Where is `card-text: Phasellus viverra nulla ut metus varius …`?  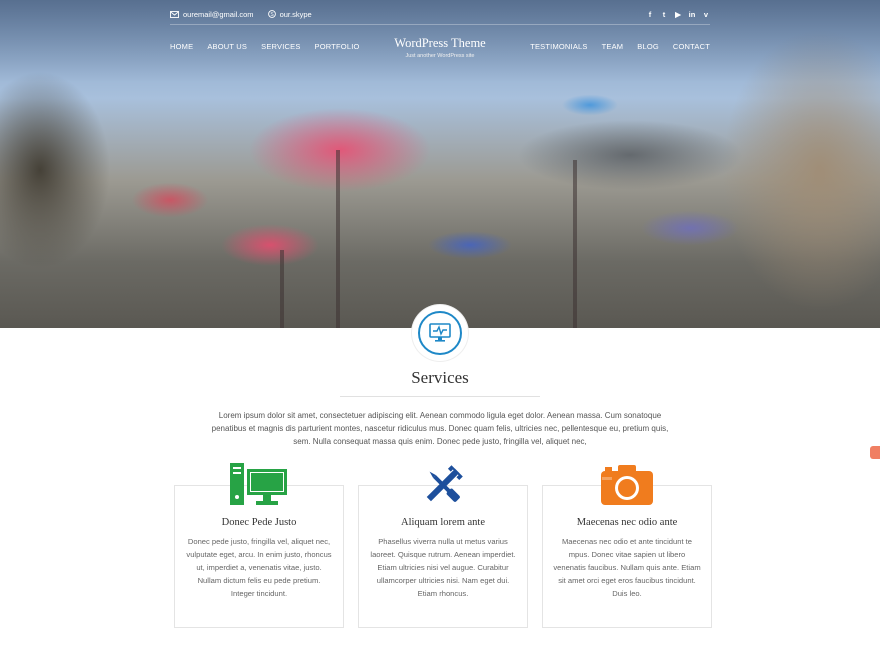
card-text: Phasellus viverra nulla ut metus varius … is located at coordinates (443, 567).